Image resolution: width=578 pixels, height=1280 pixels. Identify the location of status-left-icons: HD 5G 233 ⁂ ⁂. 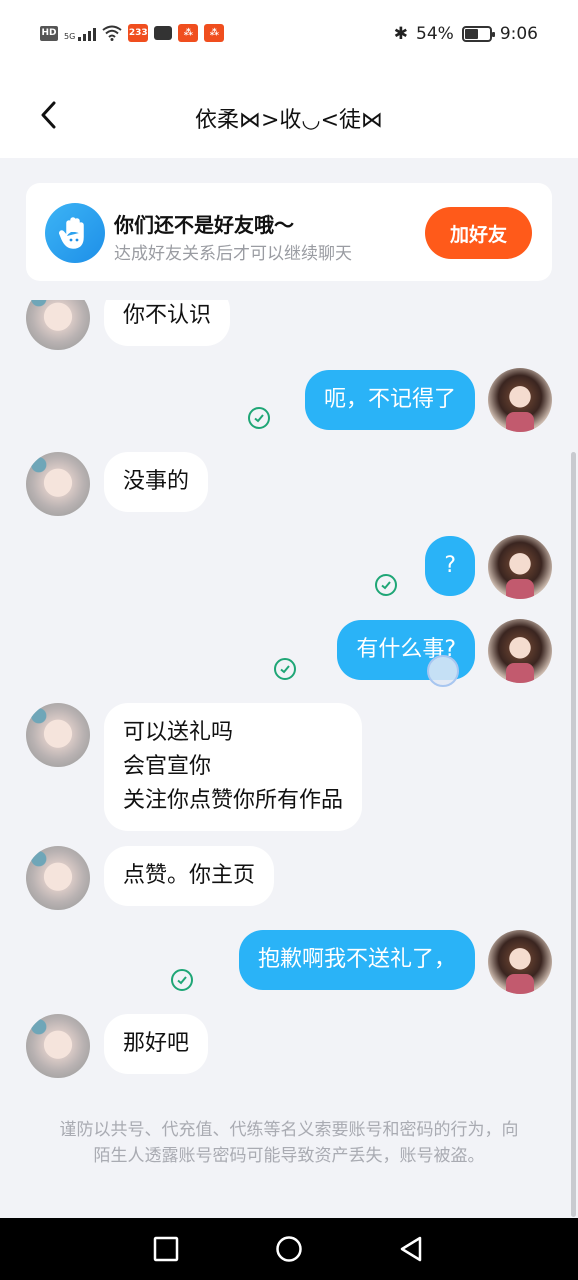
(132, 33).